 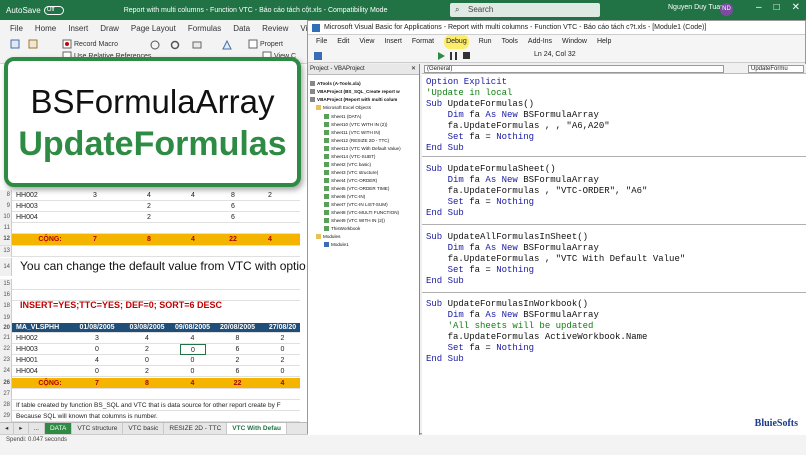 What do you see at coordinates (349, 156) in the screenshot?
I see `tree-item-sheet: Sheet14 (VTC-SUBT)` at bounding box center [349, 156].